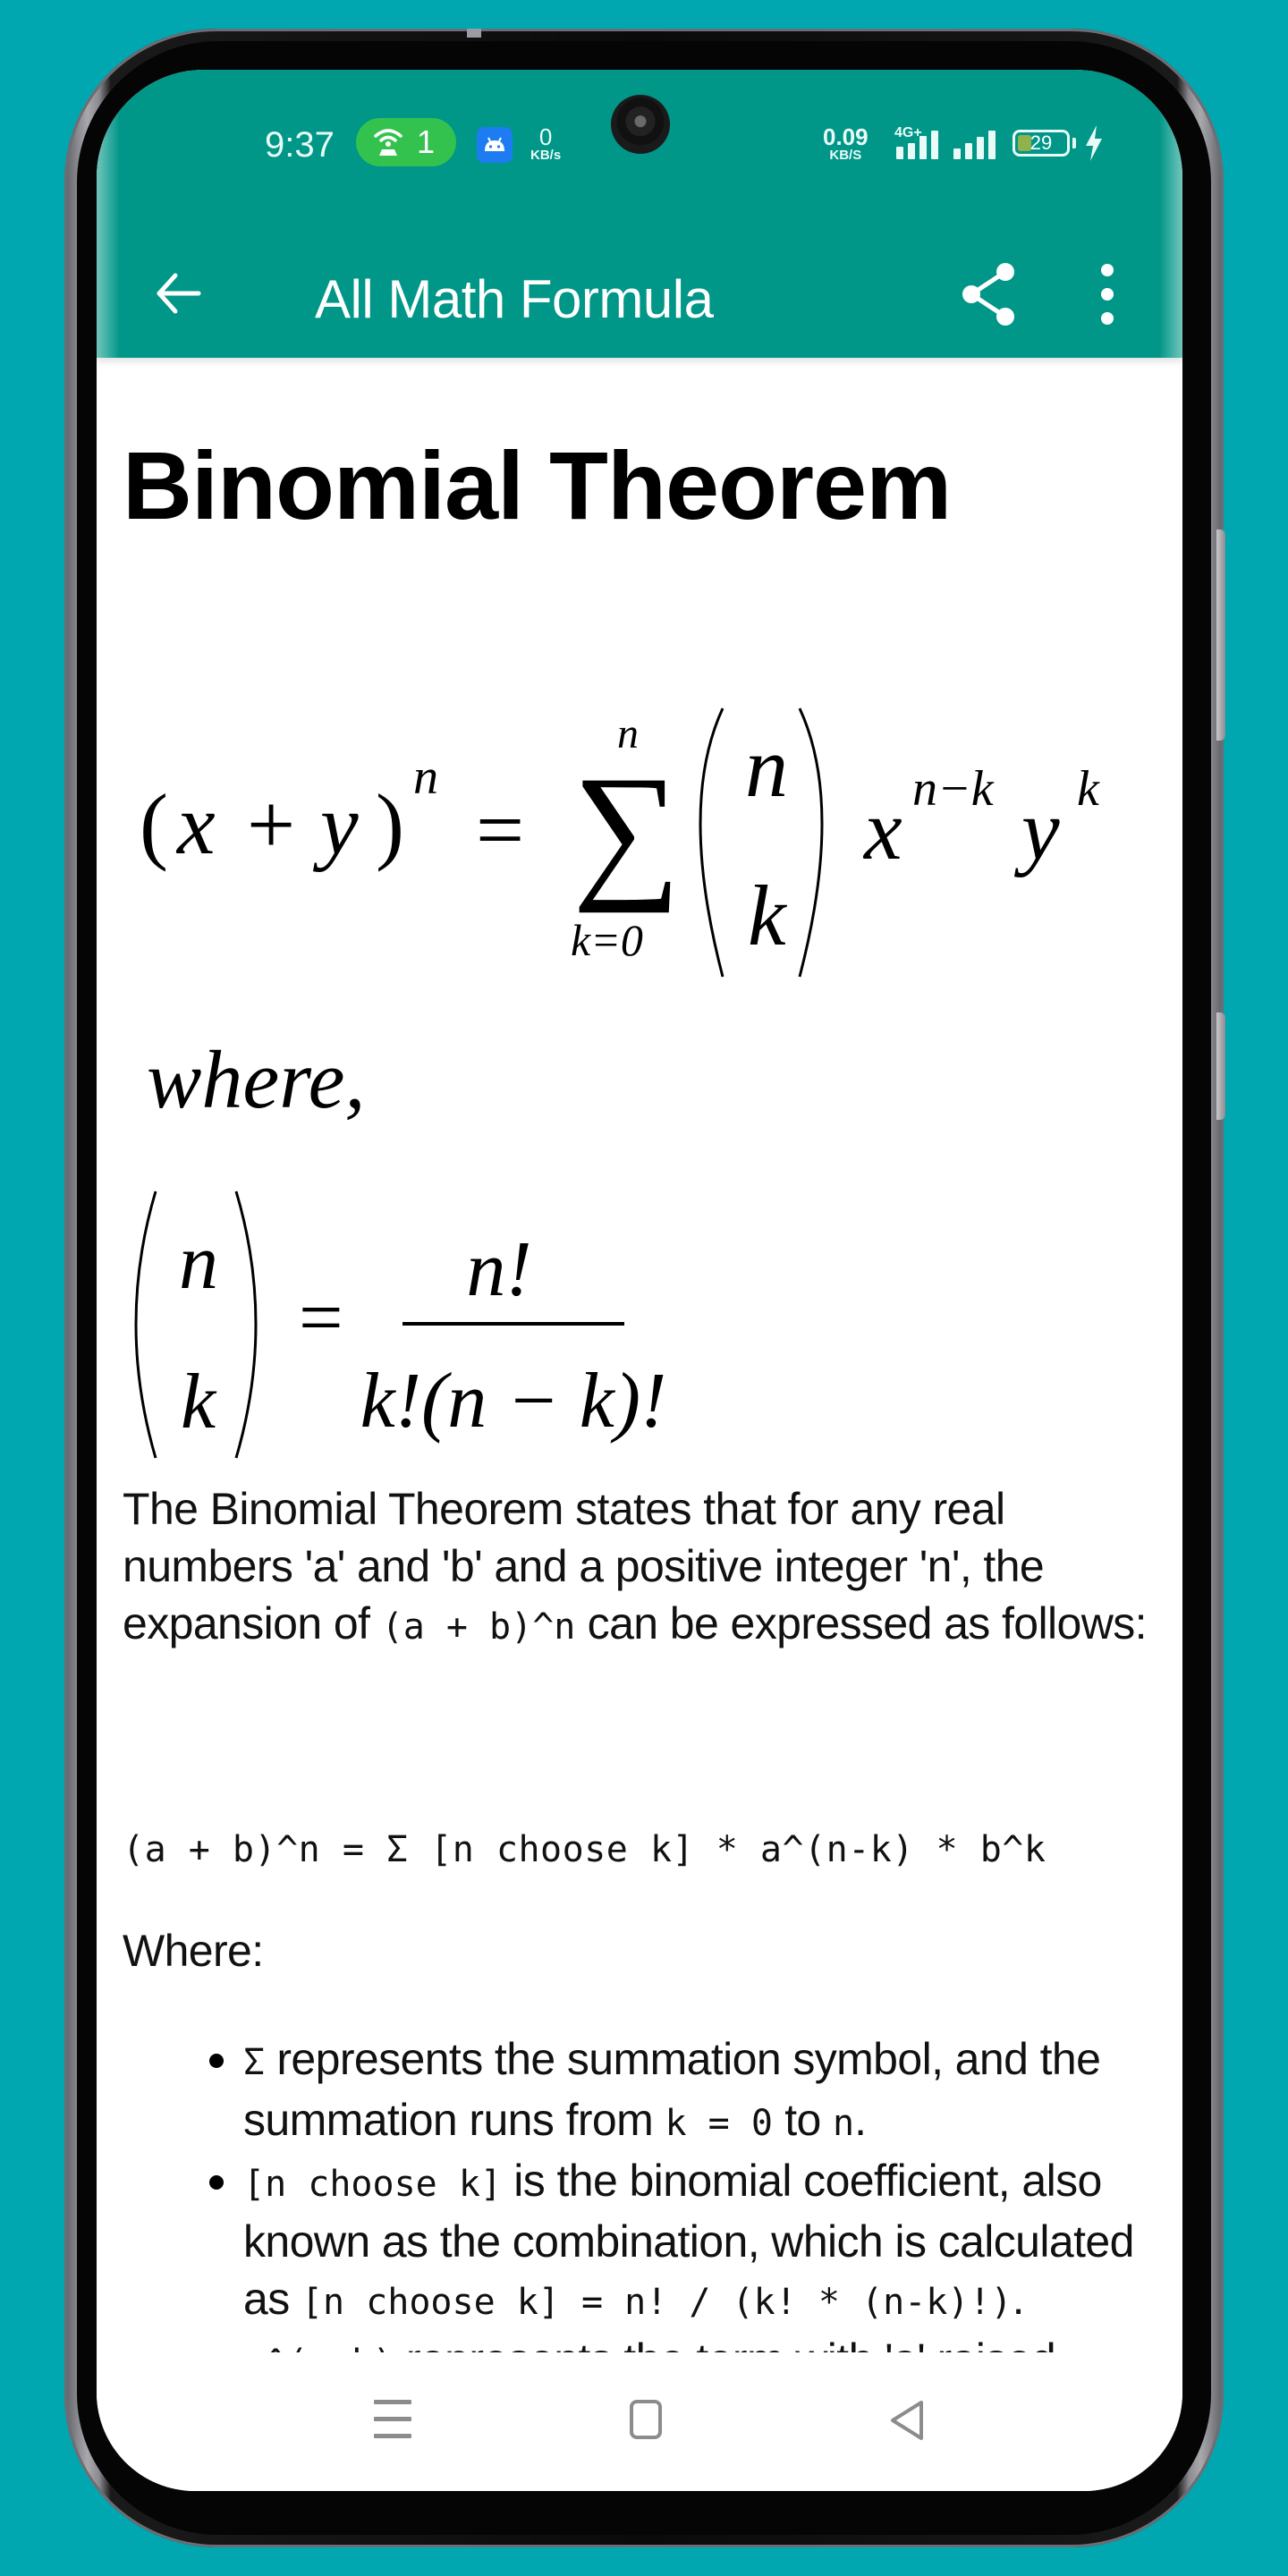 Image resolution: width=1288 pixels, height=2576 pixels. Describe the element at coordinates (545, 136) in the screenshot. I see `speed-value: 0` at that location.